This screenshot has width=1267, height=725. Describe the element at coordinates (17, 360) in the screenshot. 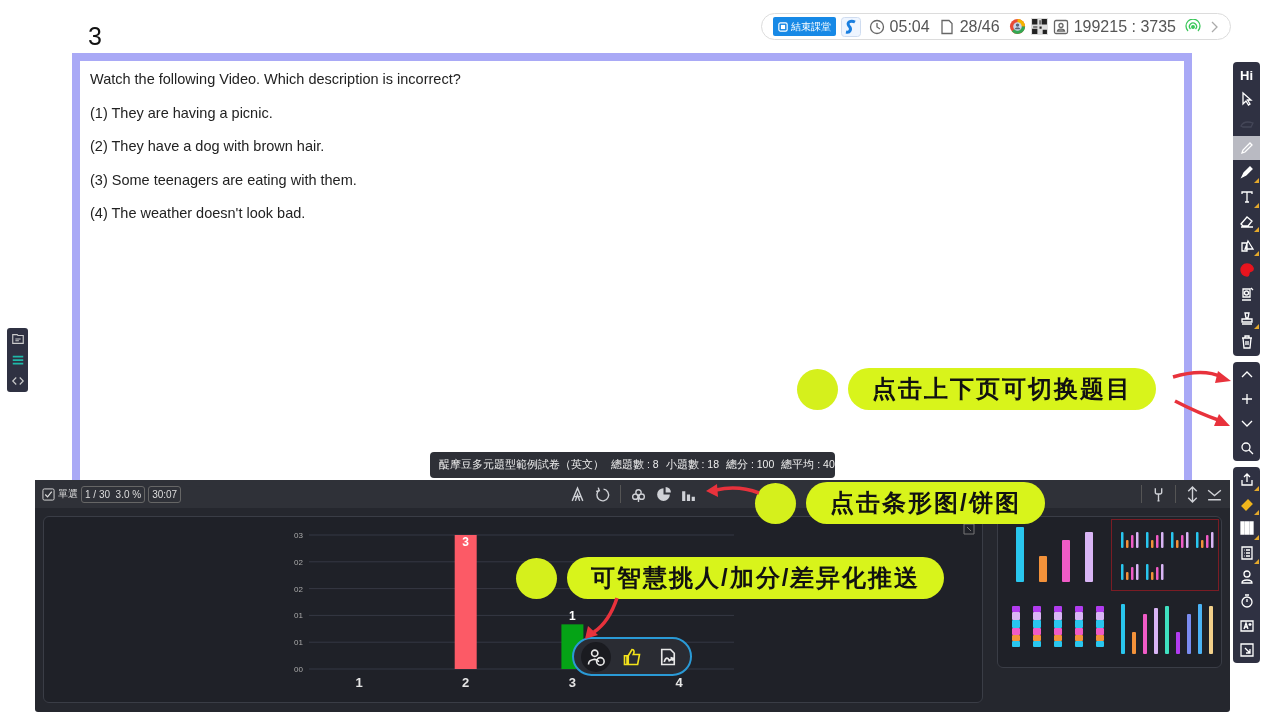

I see `list-icon` at that location.